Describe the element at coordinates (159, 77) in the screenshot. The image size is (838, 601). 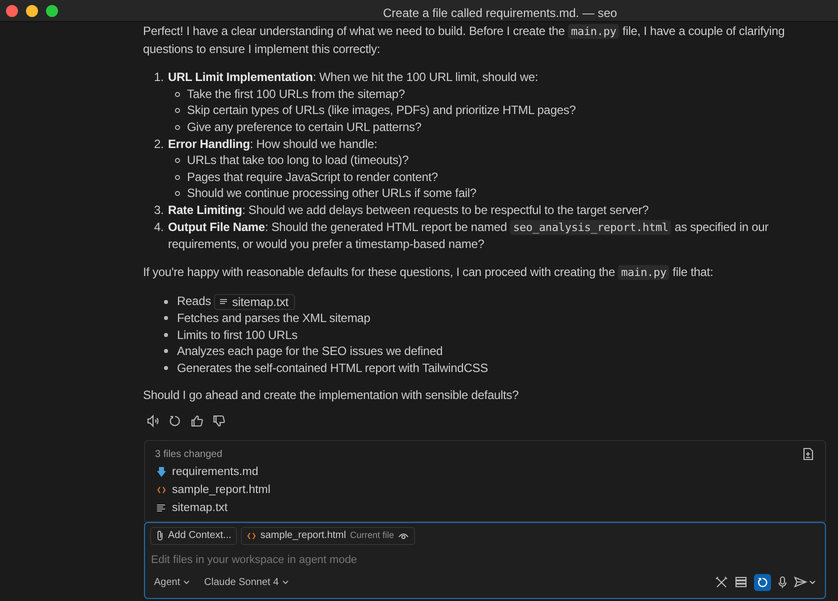
I see `list-number: 1.` at that location.